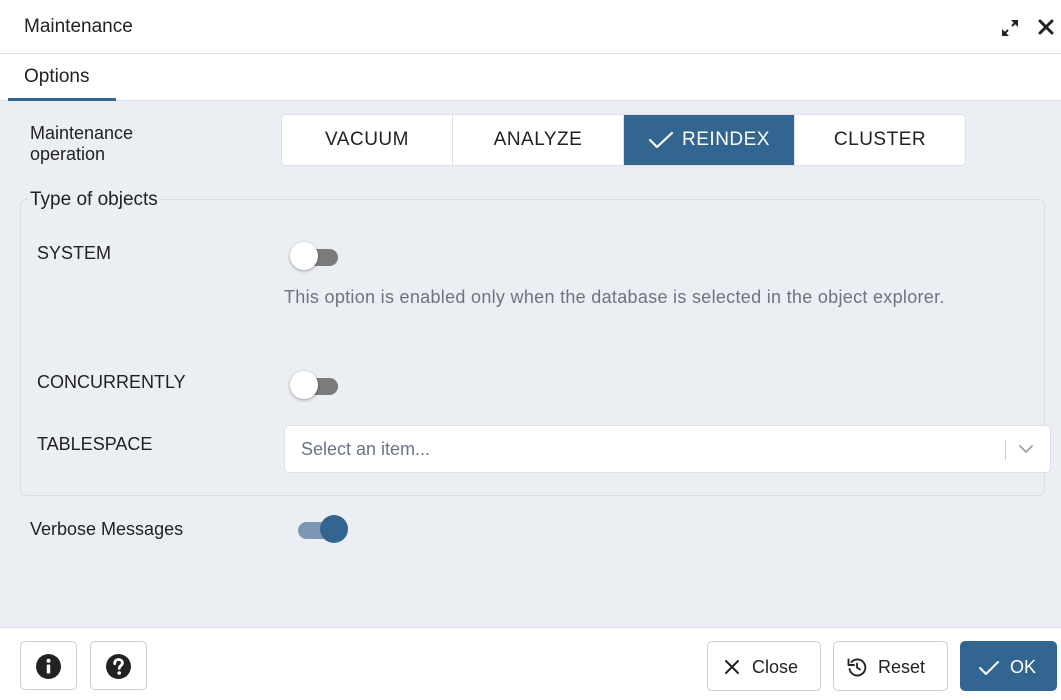 The width and height of the screenshot is (1061, 700). Describe the element at coordinates (530, 27) in the screenshot. I see `dialog-titlebar: Maintenance` at that location.